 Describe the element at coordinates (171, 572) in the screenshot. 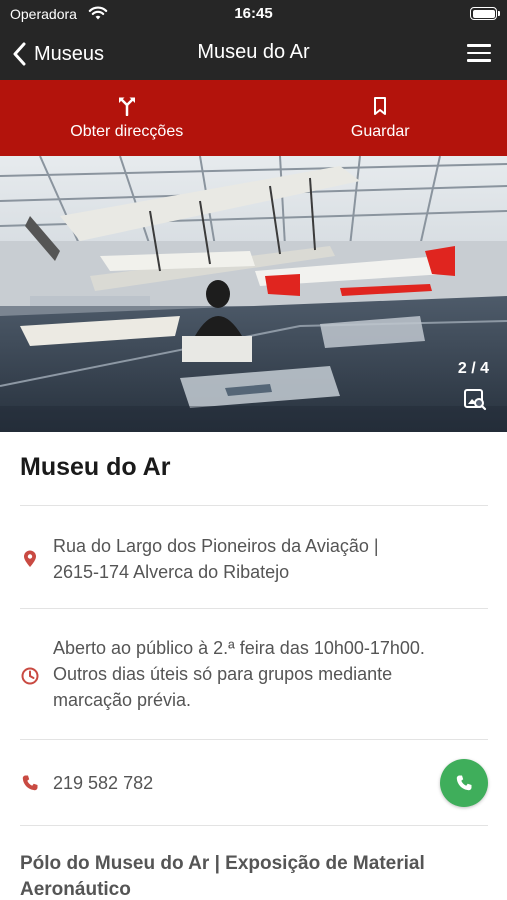

I see `address-line-2: 2615-174 Alverca do Ribatejo` at that location.